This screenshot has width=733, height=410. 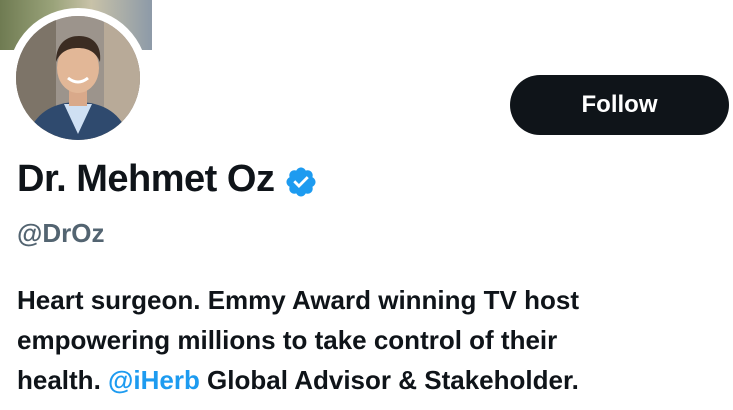 What do you see at coordinates (619, 105) in the screenshot?
I see `follow-button: Follow` at bounding box center [619, 105].